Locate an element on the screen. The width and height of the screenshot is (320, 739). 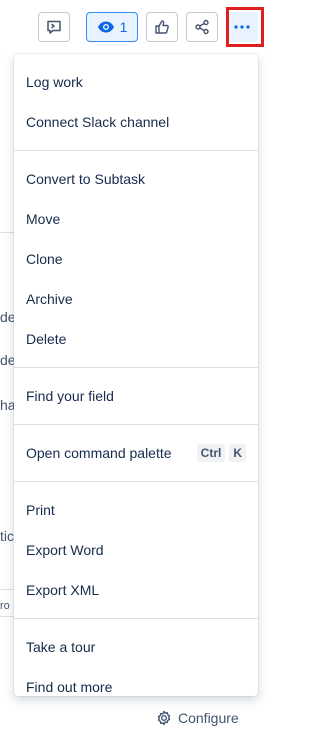
menu-item-label: Open command palette is located at coordinates (99, 453).